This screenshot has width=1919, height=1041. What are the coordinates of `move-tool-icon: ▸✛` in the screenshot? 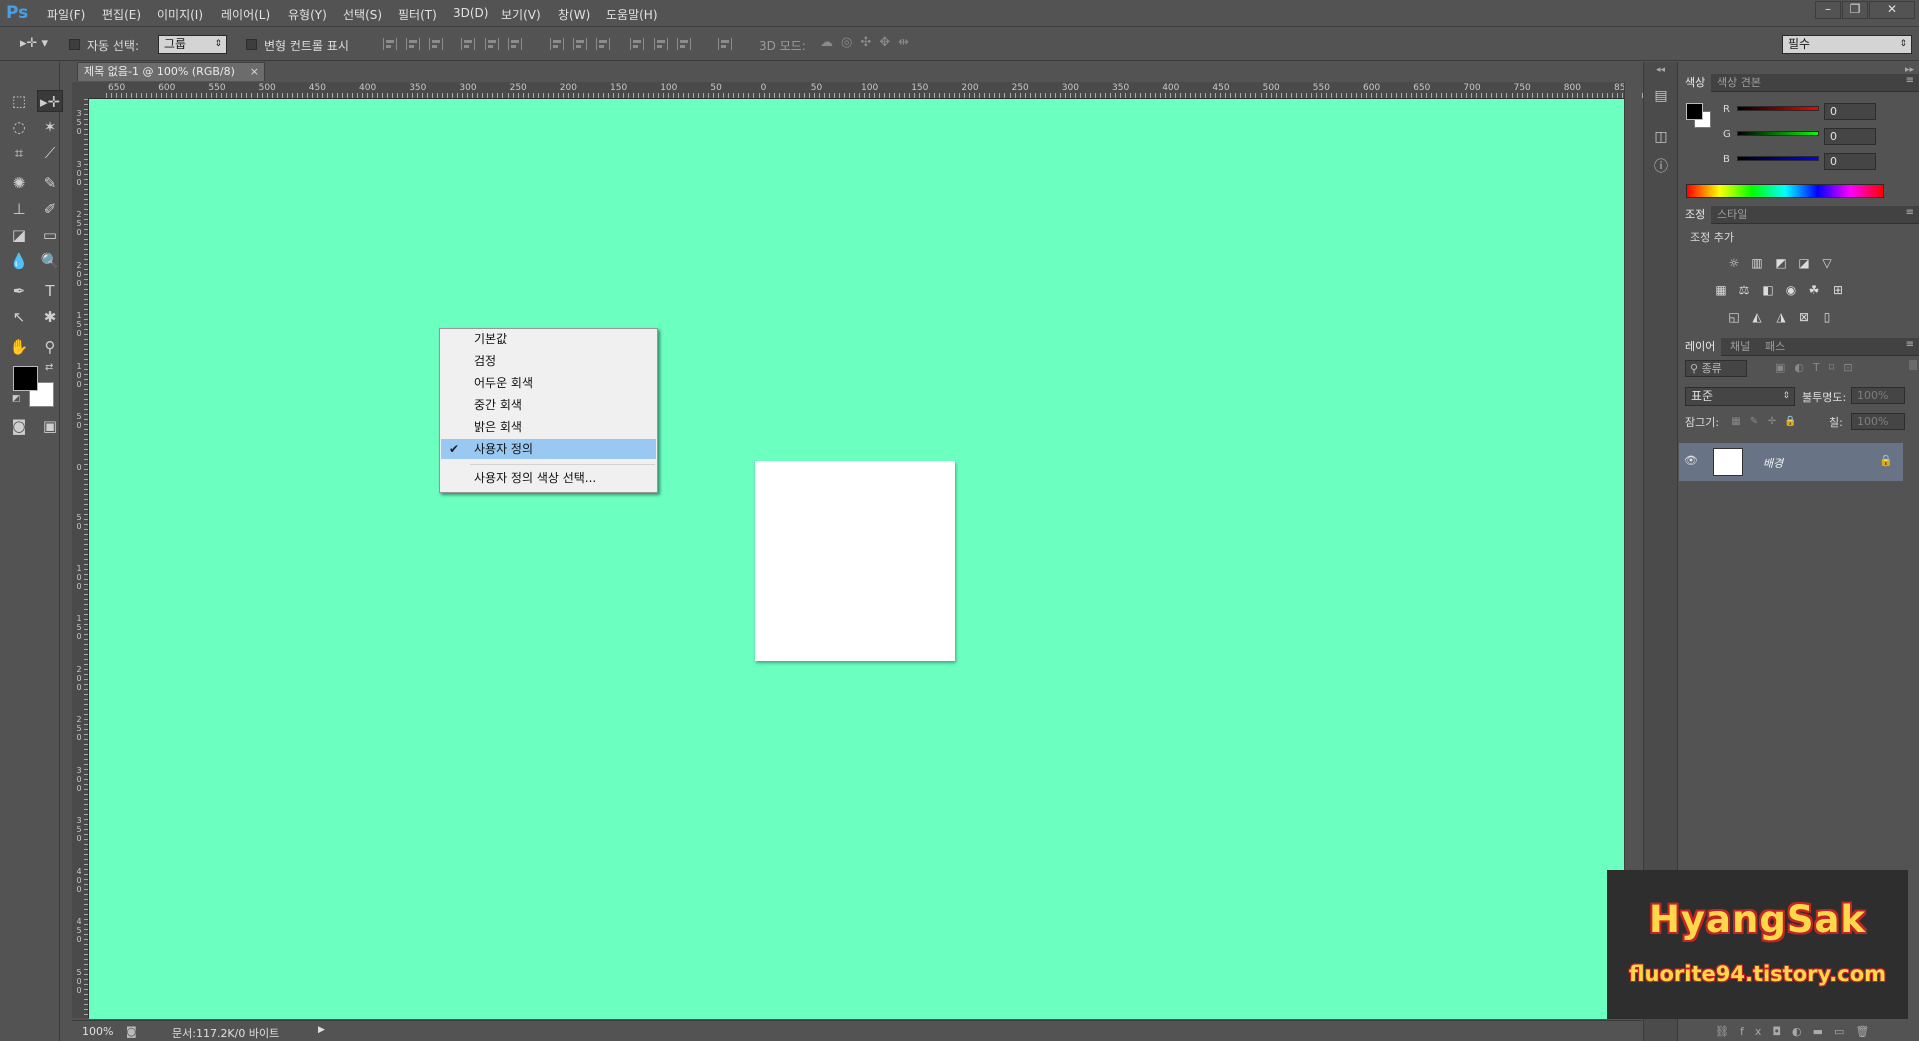 It's located at (50, 101).